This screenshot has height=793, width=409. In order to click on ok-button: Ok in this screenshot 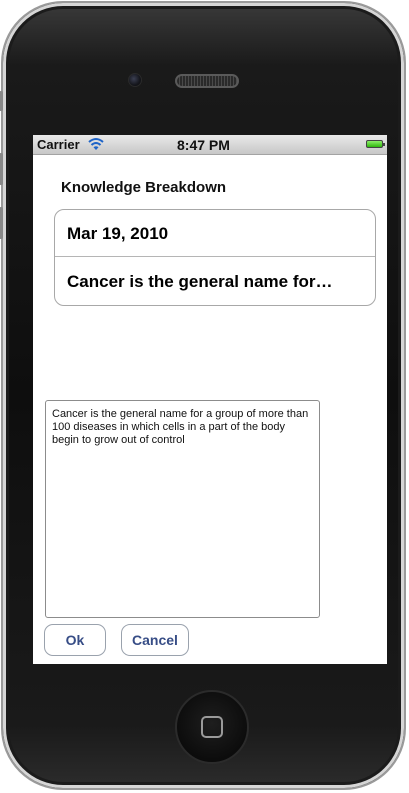, I will do `click(75, 640)`.